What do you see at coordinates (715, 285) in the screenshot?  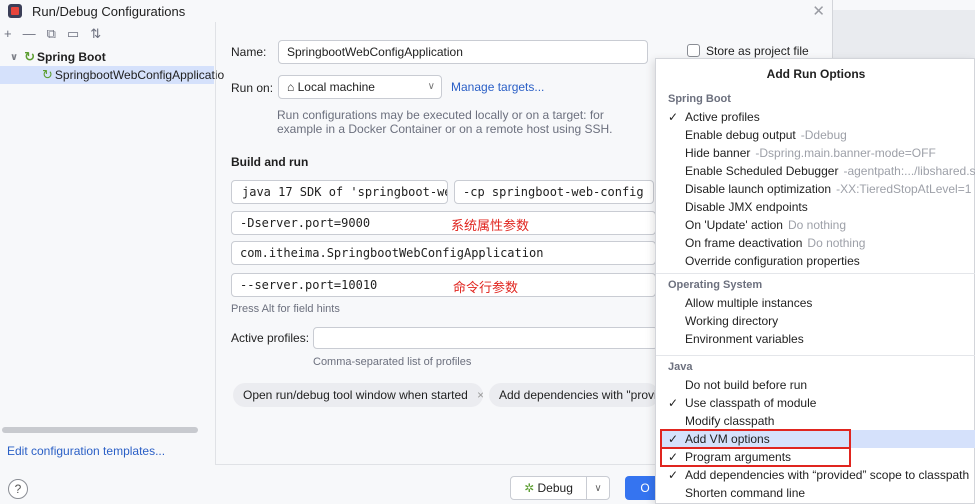 I see `group-heading: Operating System` at bounding box center [715, 285].